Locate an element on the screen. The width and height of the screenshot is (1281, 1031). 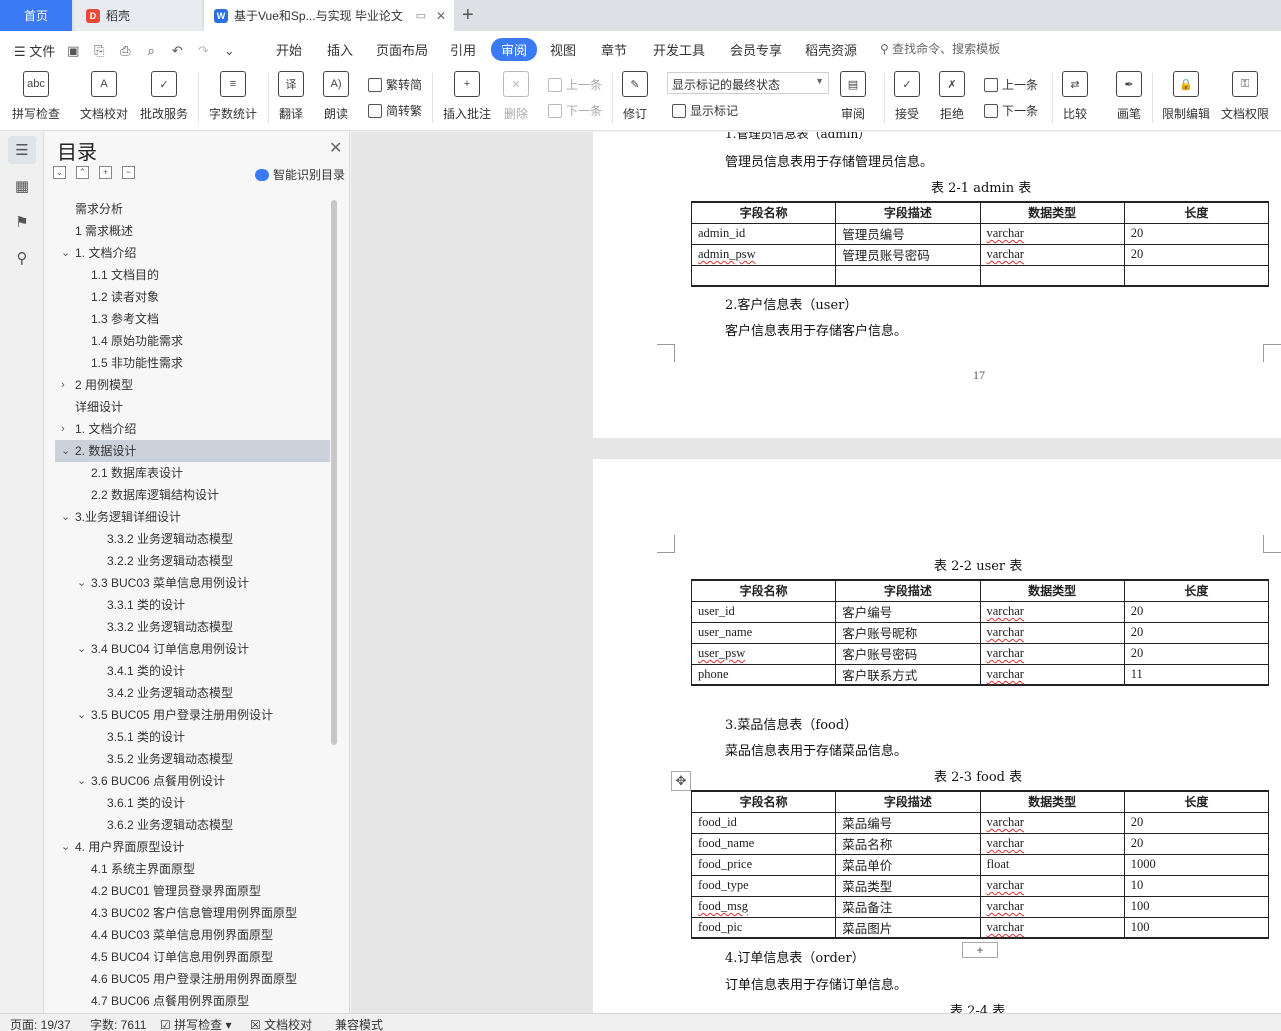
toc-item: ⌄ 3.3 BUC03 菜单信息用例设计 is located at coordinates (192, 583).